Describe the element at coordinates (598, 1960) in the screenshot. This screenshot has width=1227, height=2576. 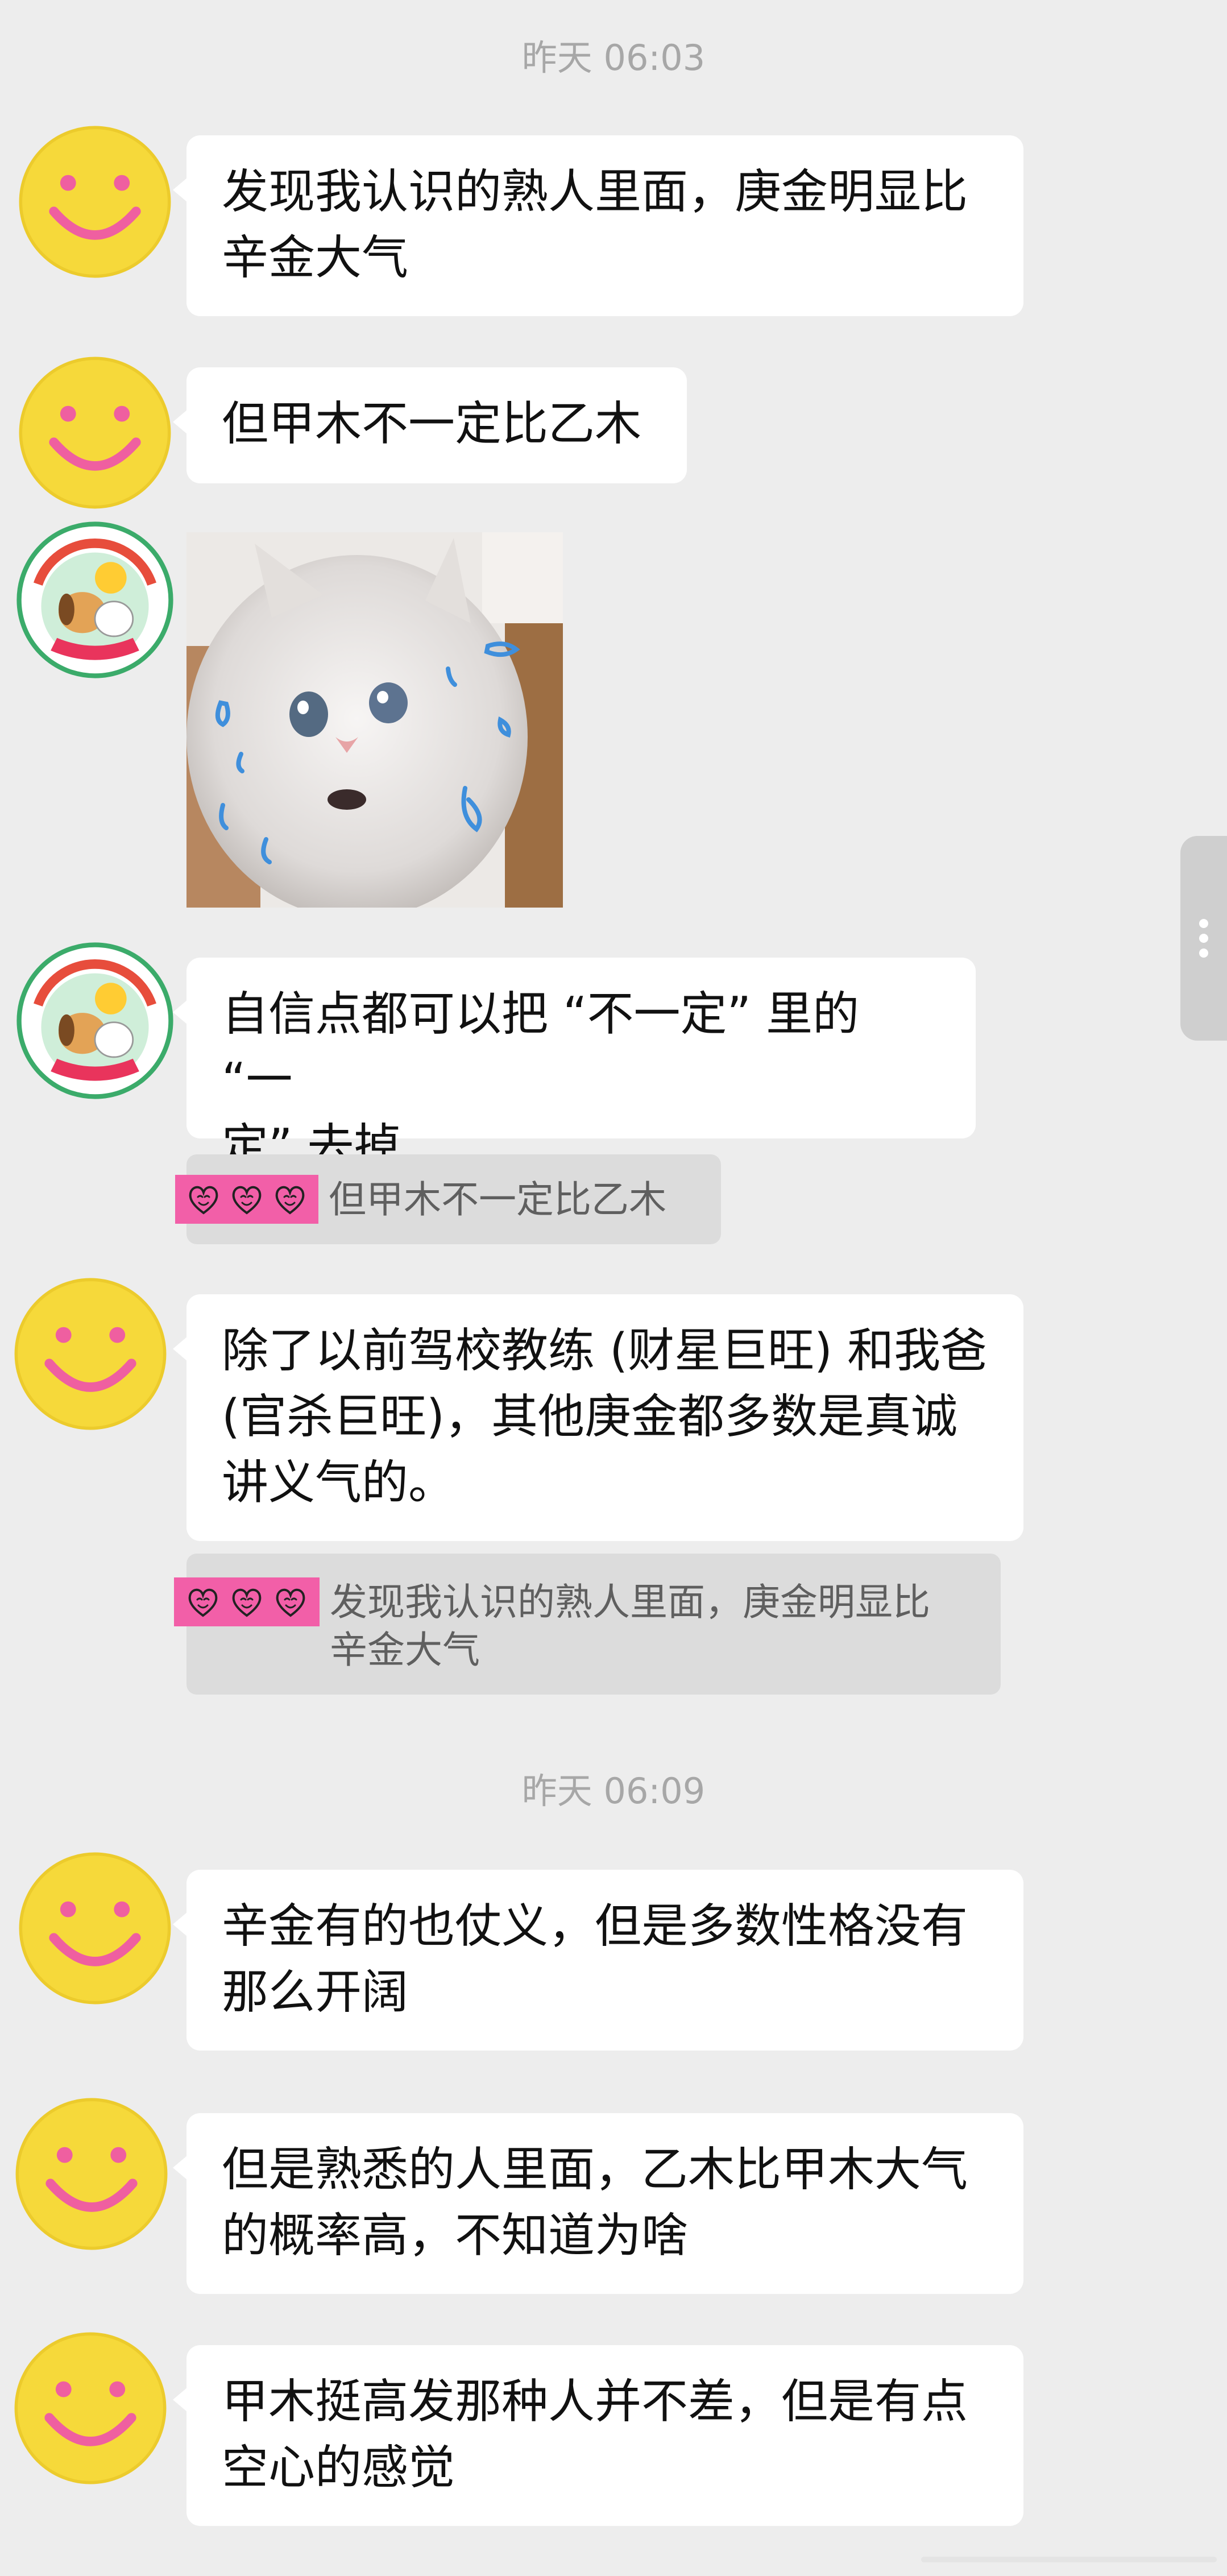
I see `message-bubble: 辛金有的也仗义，但是多数性格没有 那么开阔` at that location.